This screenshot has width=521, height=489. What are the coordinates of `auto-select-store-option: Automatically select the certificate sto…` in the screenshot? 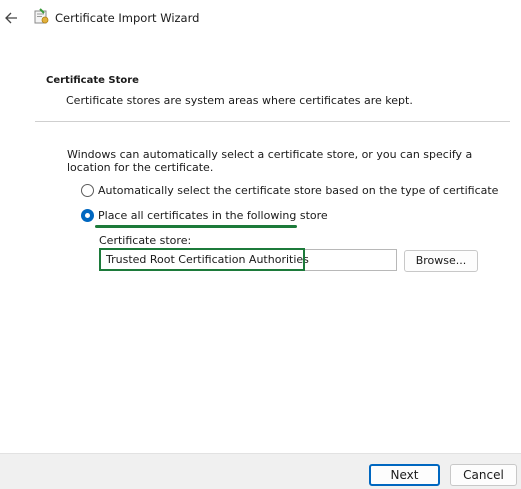 It's located at (289, 190).